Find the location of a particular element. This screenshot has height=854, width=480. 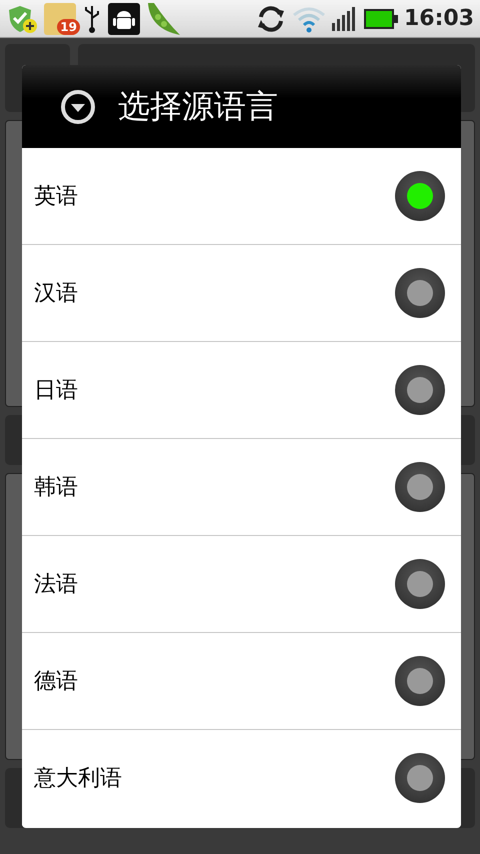

language-label: 日语 is located at coordinates (56, 391).